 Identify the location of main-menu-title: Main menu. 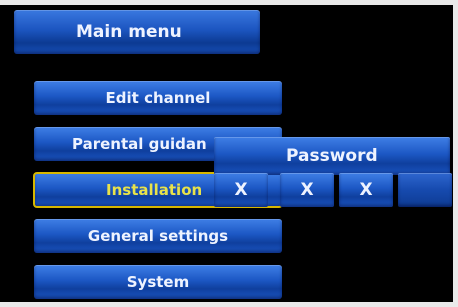
(137, 32).